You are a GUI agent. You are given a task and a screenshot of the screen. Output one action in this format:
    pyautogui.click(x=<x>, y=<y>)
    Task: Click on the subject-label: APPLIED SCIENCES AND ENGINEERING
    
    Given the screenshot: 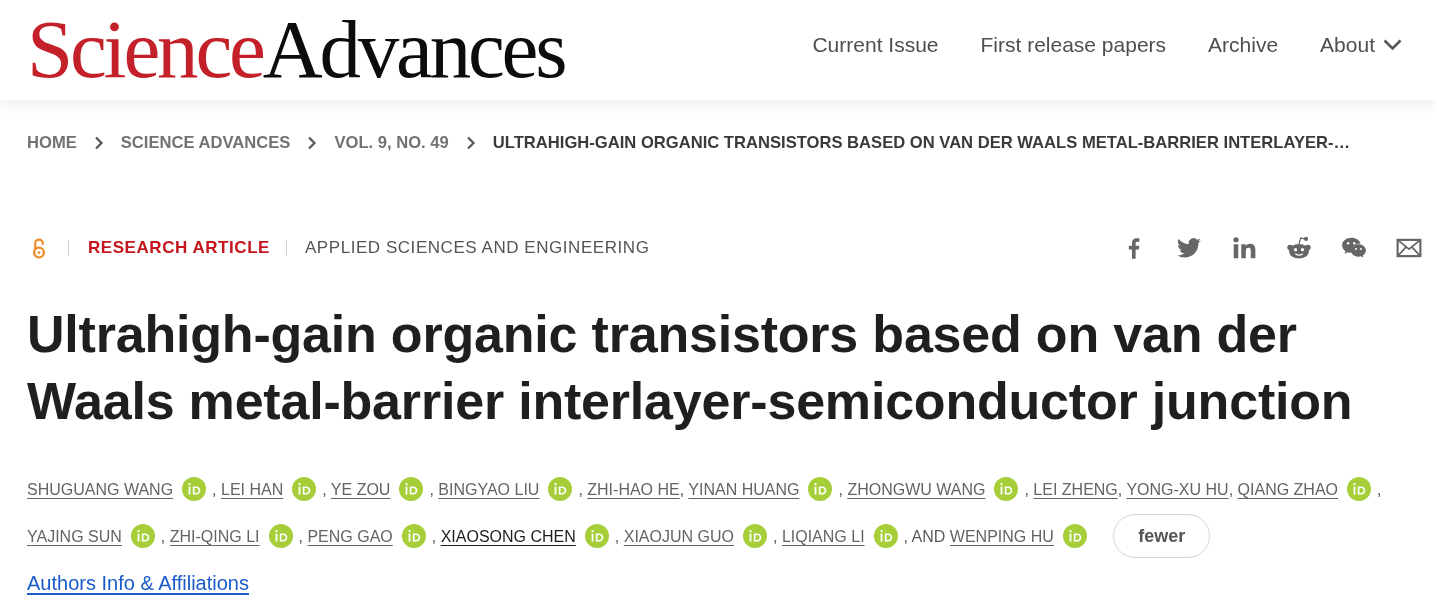 What is the action you would take?
    pyautogui.click(x=477, y=248)
    